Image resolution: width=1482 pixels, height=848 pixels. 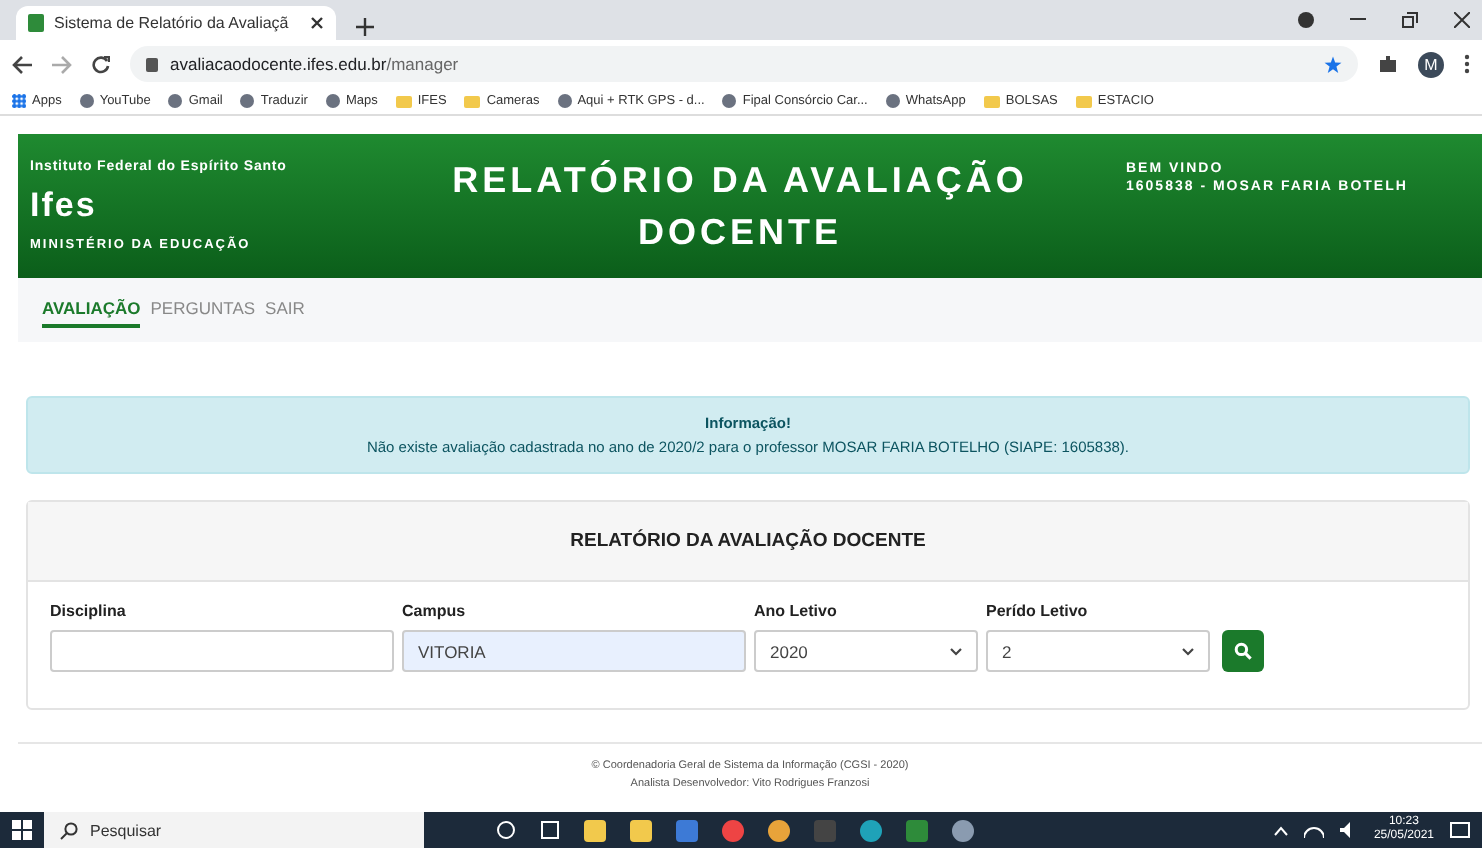 I want to click on browser-tab: Sistema de Relatório da Avaliaçã, so click(x=176, y=23).